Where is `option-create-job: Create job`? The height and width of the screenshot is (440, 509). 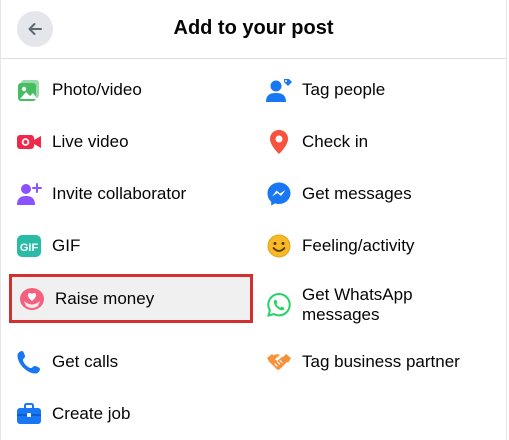 option-create-job: Create job is located at coordinates (134, 414).